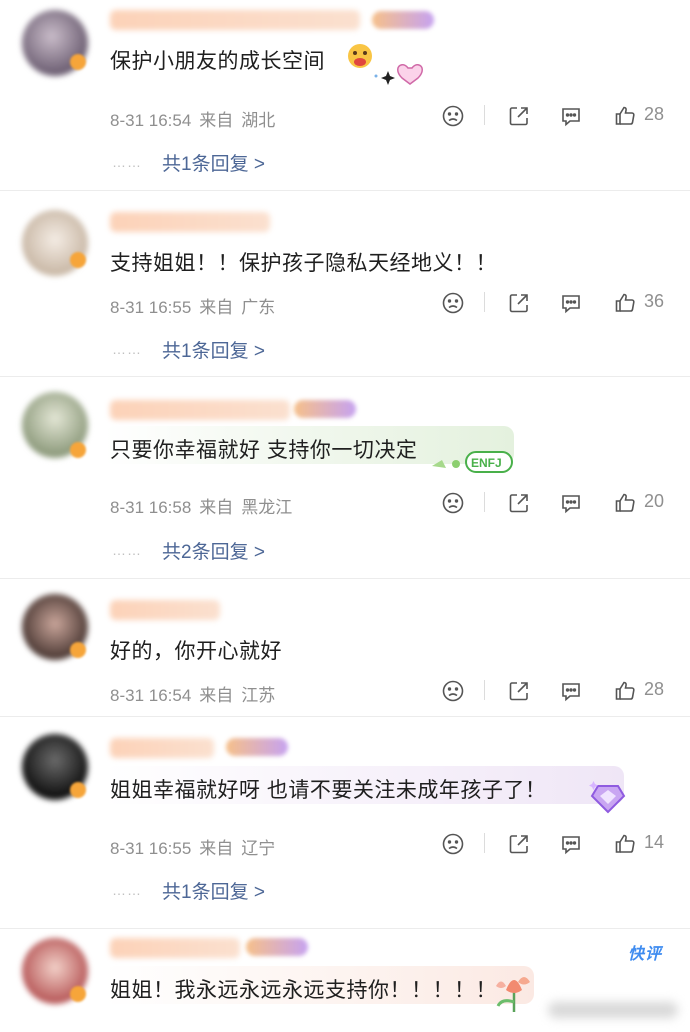 This screenshot has height=1032, width=690. I want to click on comment-actions: 20, so click(556, 503).